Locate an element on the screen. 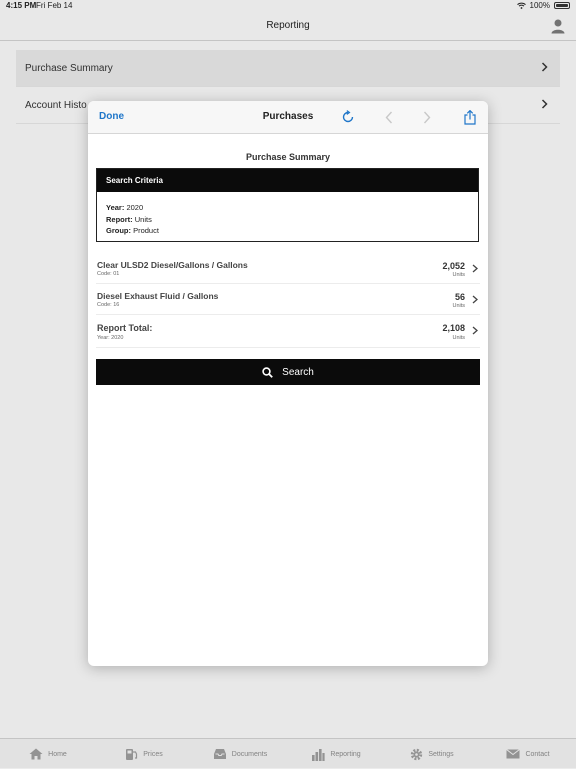  magnifier-icon is located at coordinates (267, 372).